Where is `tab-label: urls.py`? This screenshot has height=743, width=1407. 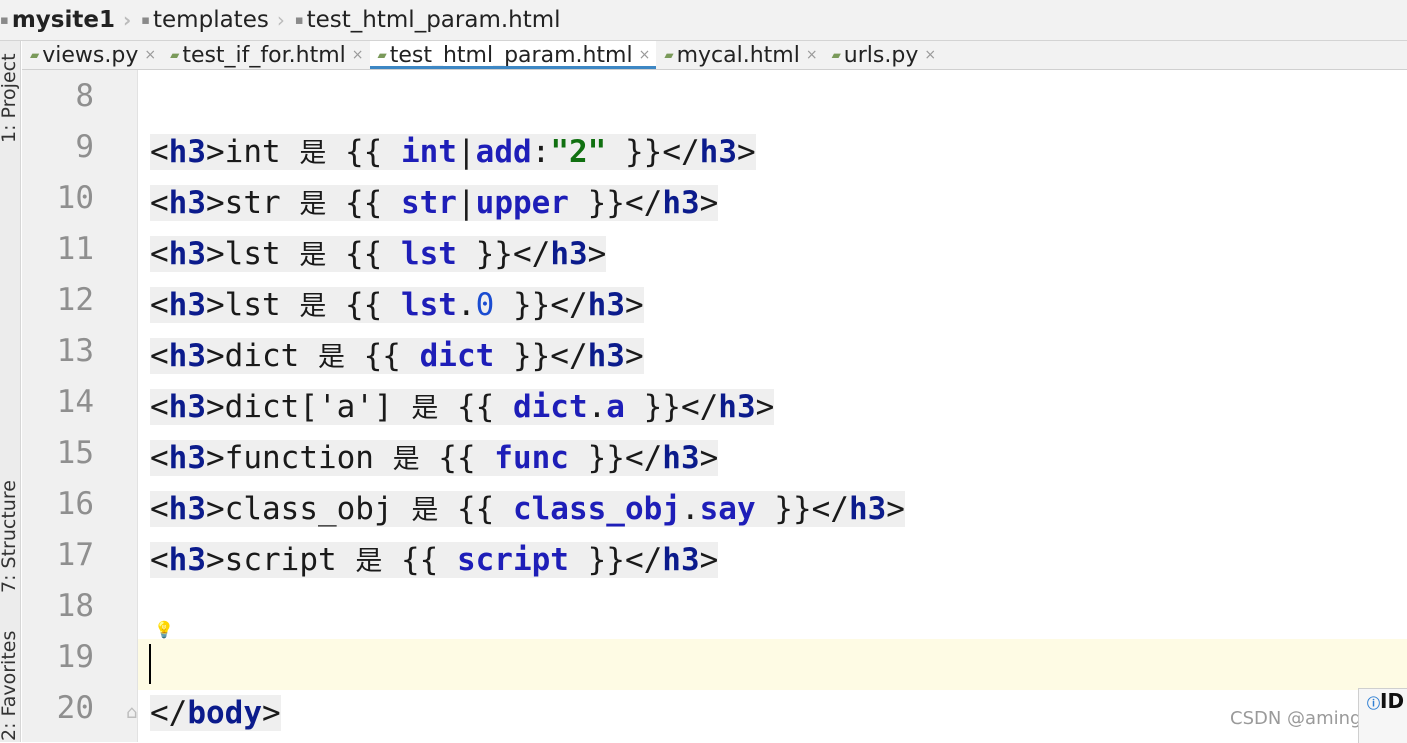
tab-label: urls.py is located at coordinates (881, 55).